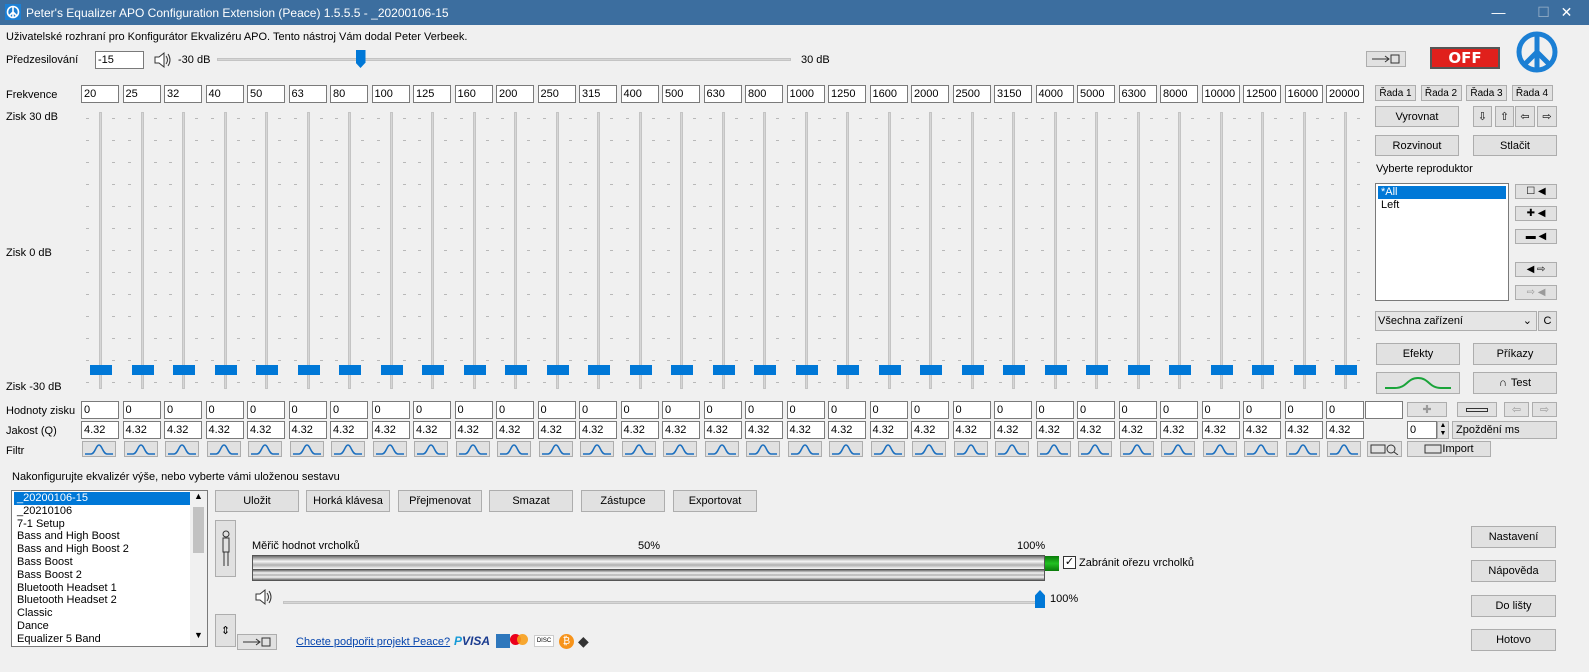  I want to click on scroll-up-icon: ▲, so click(198, 499).